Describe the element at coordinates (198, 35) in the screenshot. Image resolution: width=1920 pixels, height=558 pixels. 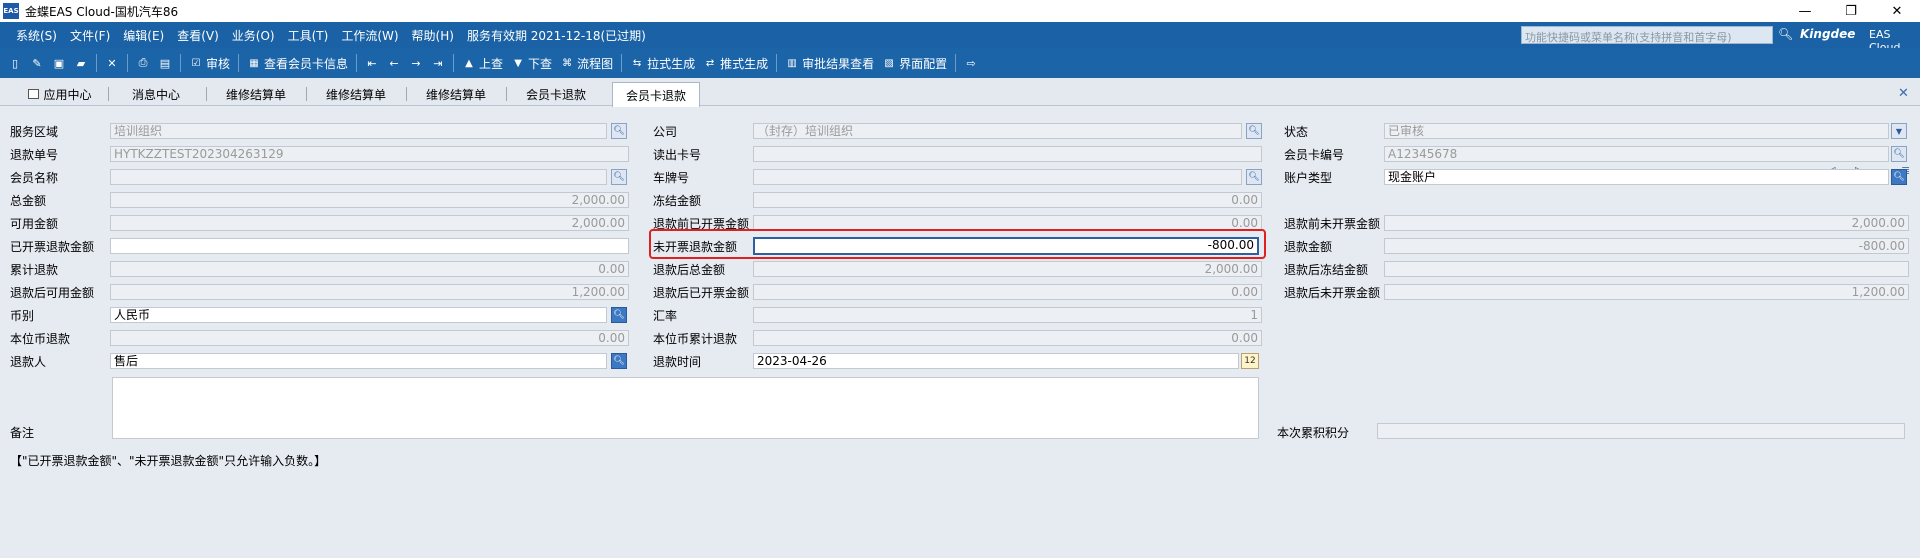
I see `menu-view: 查看(V)` at that location.